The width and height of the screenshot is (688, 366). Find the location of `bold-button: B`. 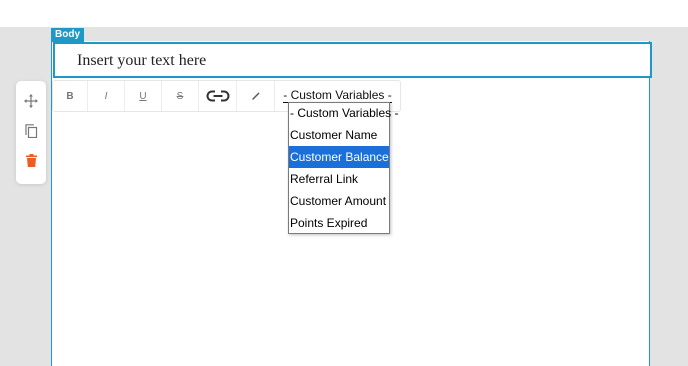

bold-button: B is located at coordinates (70, 96).